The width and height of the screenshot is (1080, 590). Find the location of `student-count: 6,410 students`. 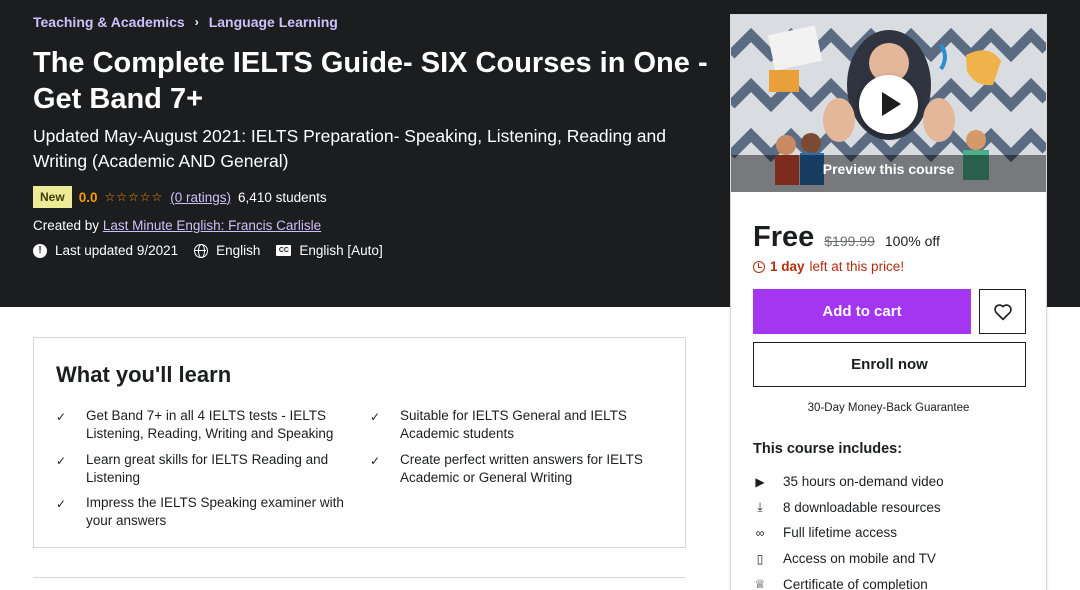

student-count: 6,410 students is located at coordinates (282, 197).